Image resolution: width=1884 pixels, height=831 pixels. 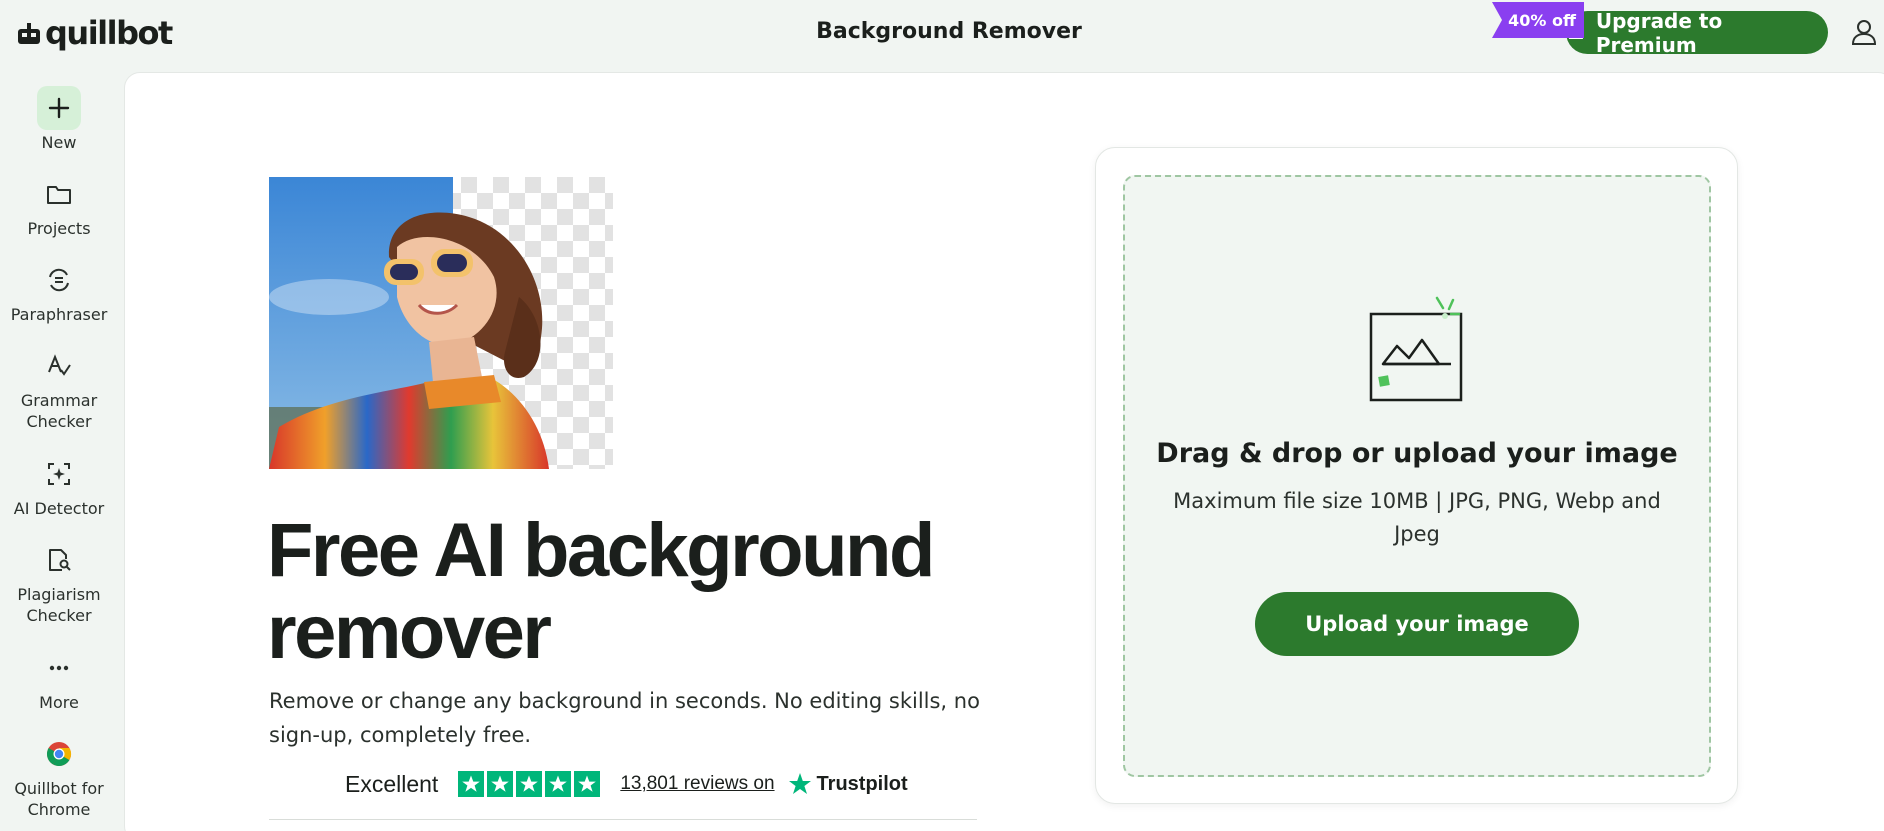 I want to click on sidebar-item-plagiarism-checker: Plagiarism Checker, so click(x=59, y=582).